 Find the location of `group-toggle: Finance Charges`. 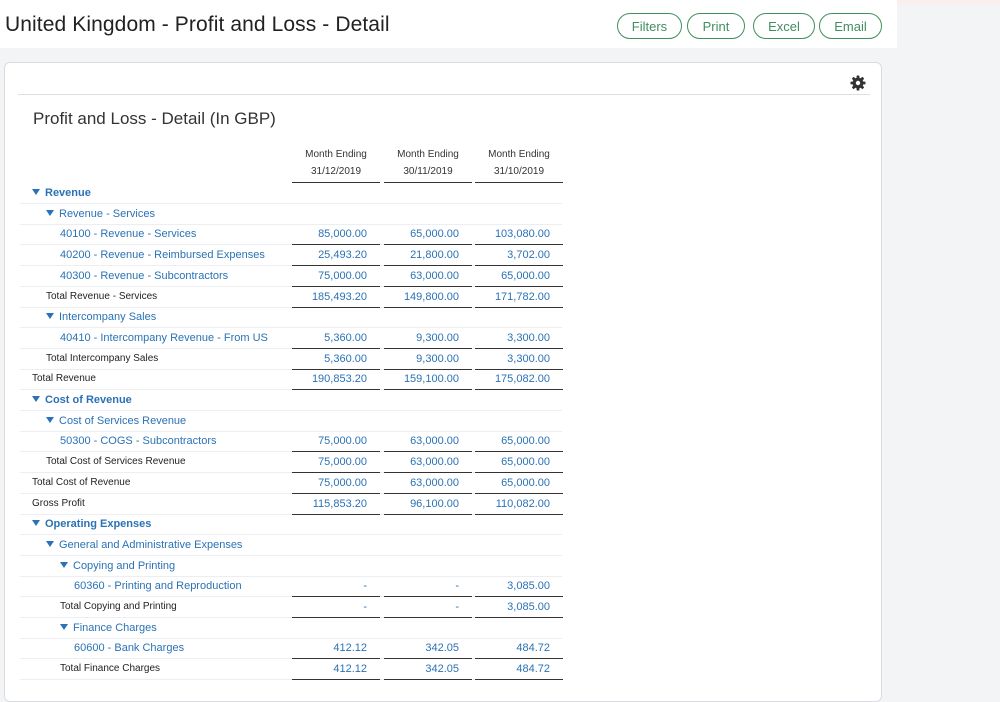

group-toggle: Finance Charges is located at coordinates (108, 628).